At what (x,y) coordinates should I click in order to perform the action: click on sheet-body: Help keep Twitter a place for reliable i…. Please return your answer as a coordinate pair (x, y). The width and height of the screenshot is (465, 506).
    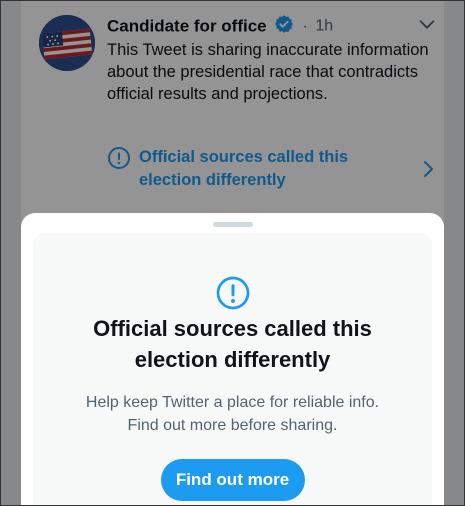
    Looking at the image, I should click on (232, 414).